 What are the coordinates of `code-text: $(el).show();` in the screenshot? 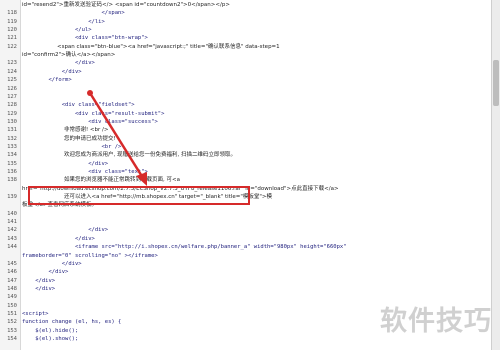 It's located at (50, 339).